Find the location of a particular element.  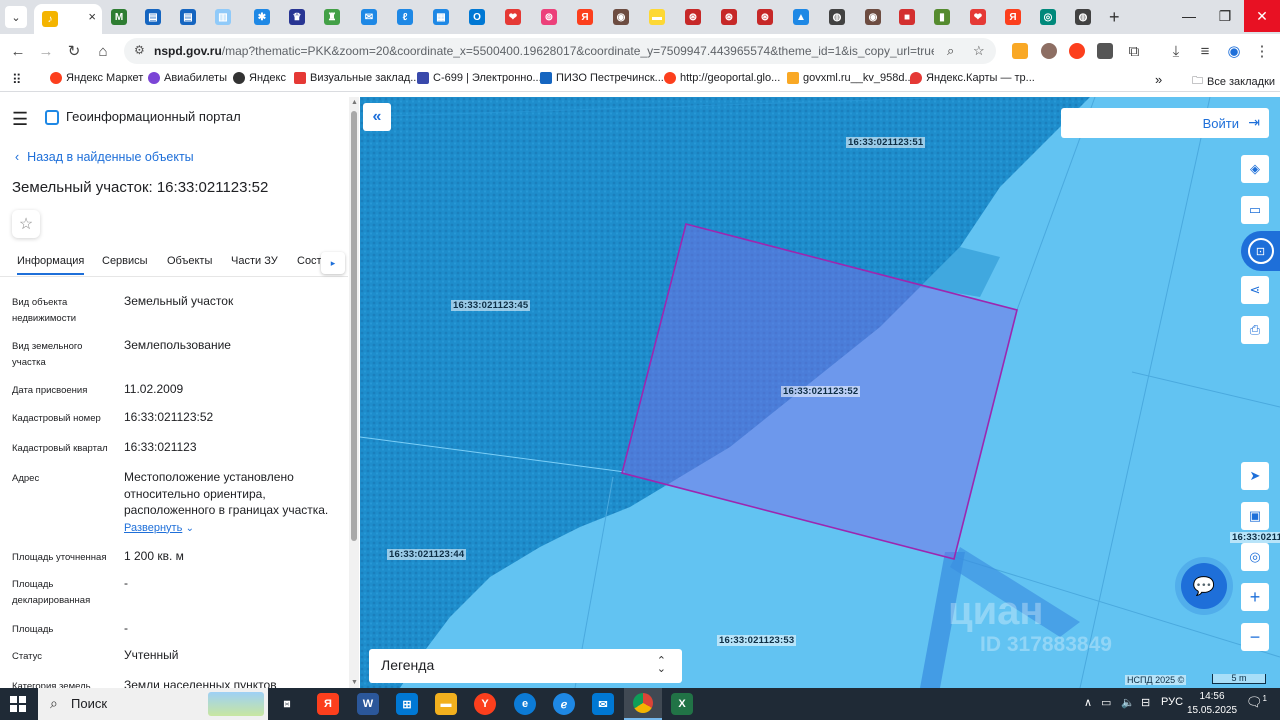

tab-composition: Соста is located at coordinates (310, 261).